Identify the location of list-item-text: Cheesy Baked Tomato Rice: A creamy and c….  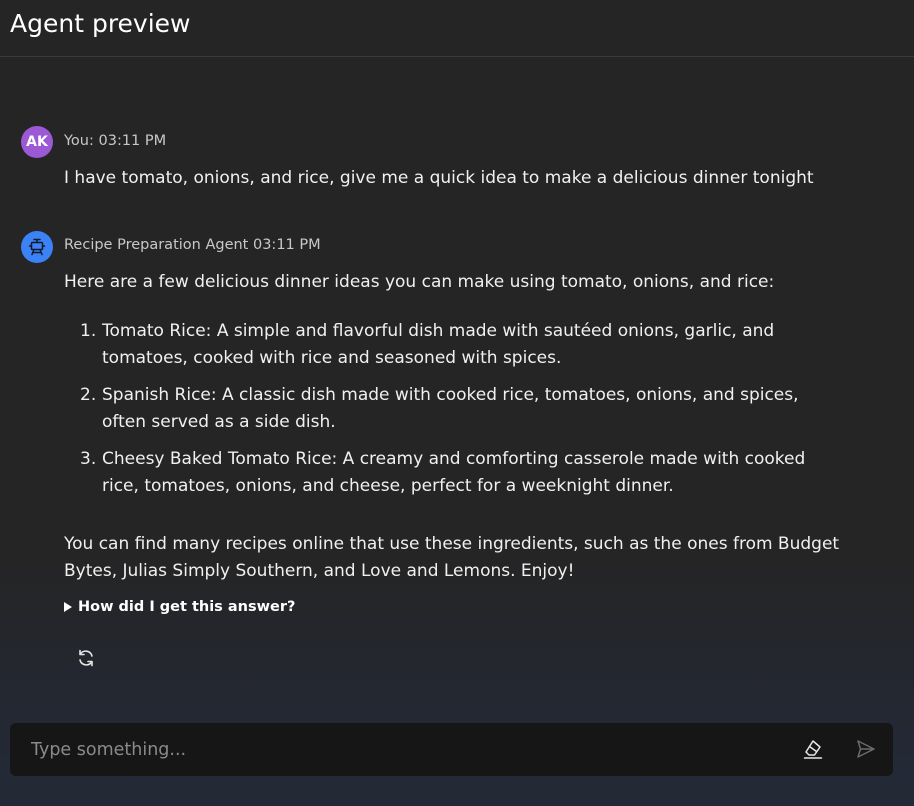
(454, 472).